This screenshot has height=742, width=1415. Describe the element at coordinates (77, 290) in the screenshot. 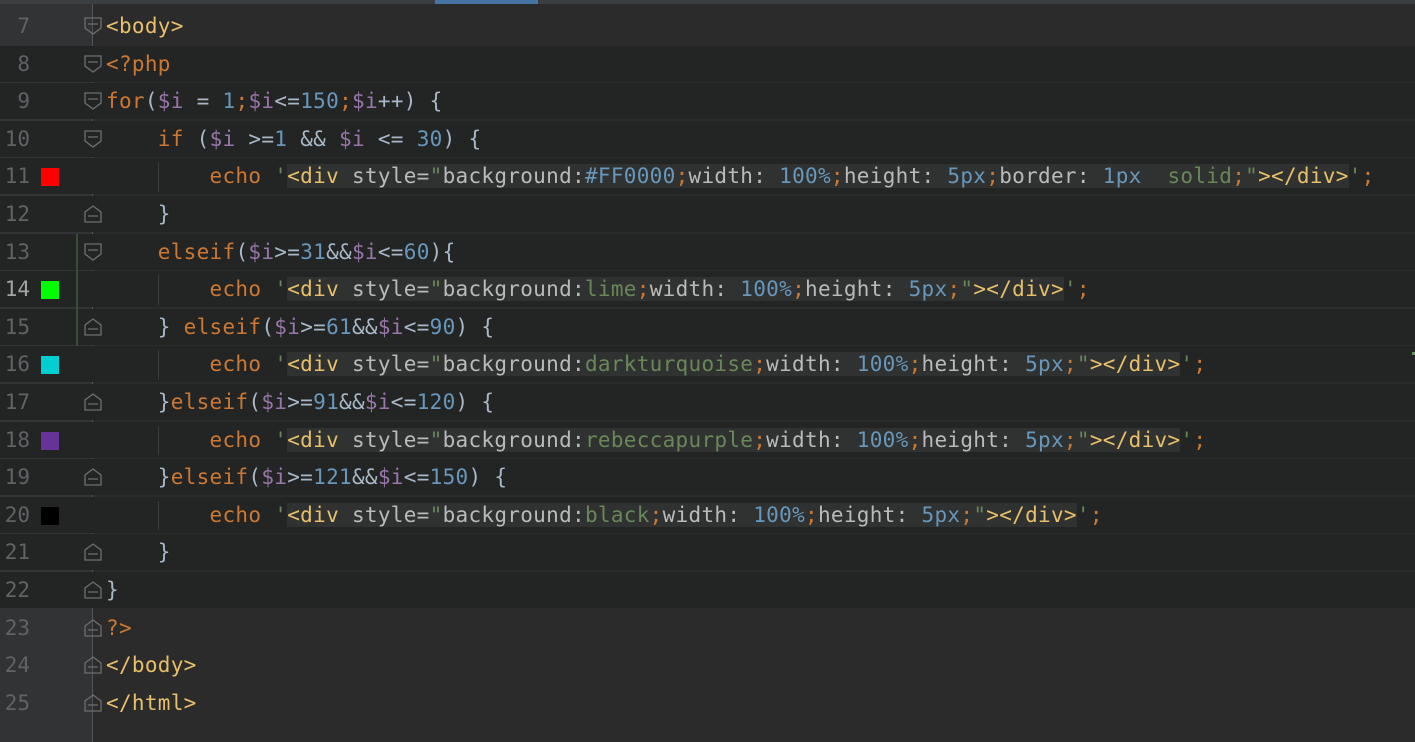

I see `change-marker` at that location.